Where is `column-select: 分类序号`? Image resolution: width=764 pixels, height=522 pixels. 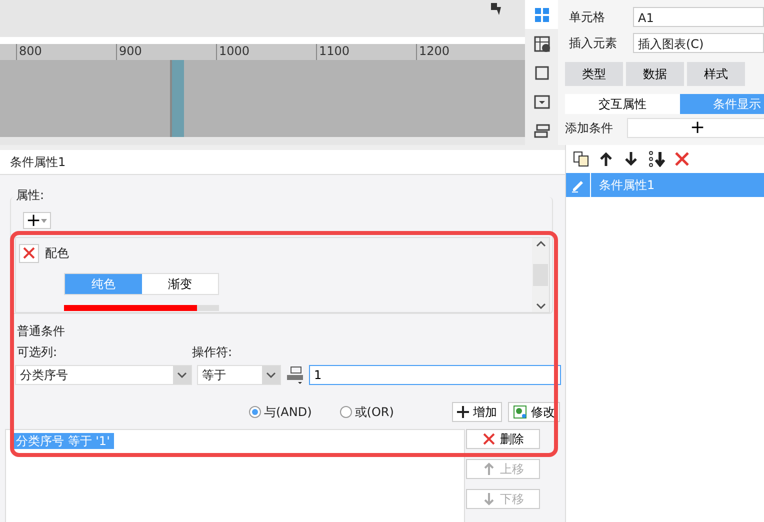 column-select: 分类序号 is located at coordinates (103, 374).